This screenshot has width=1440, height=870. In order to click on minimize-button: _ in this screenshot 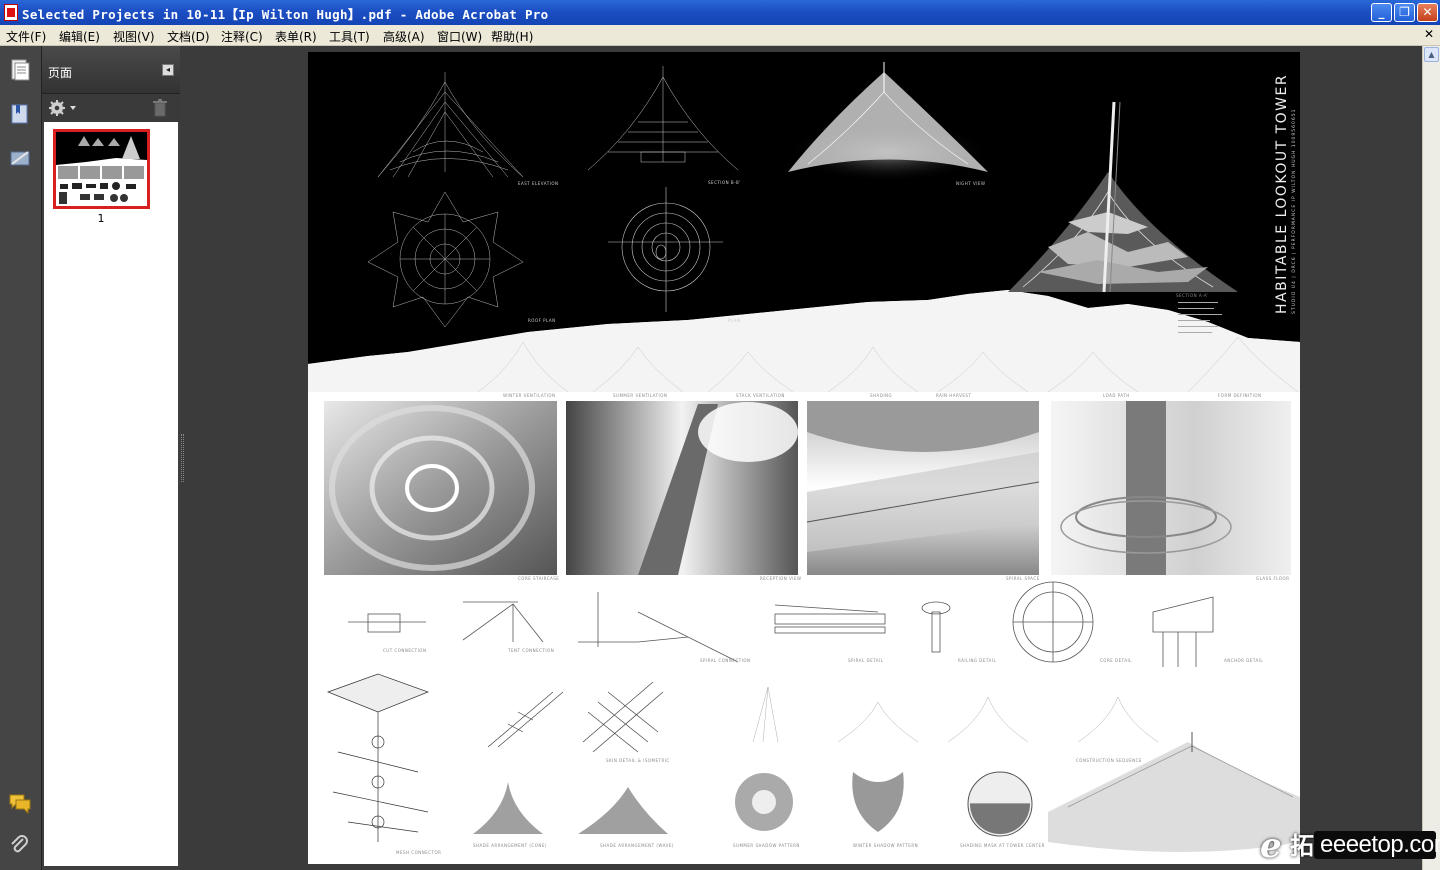, I will do `click(1381, 12)`.